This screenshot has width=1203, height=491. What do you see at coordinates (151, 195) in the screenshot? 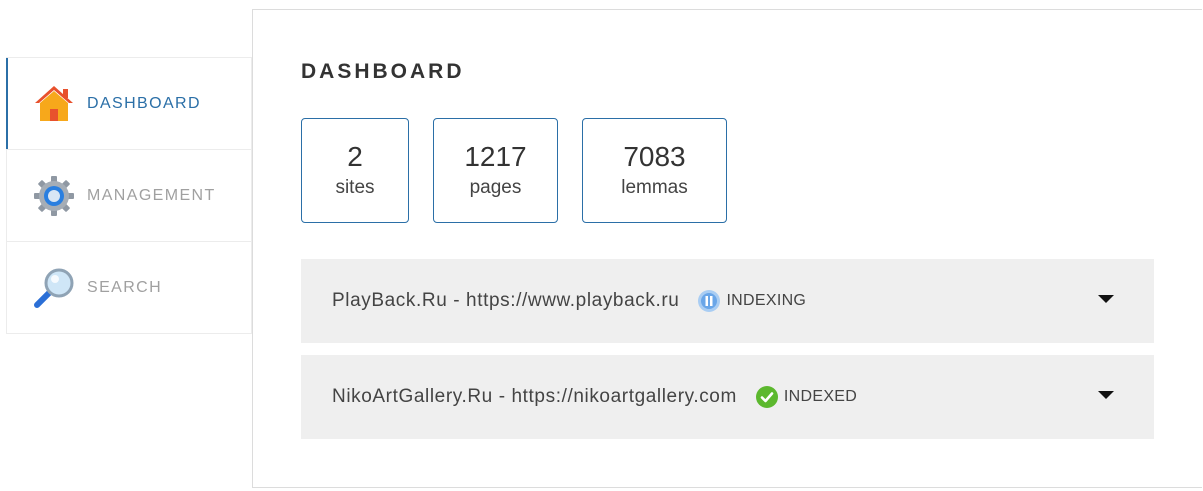
I see `sidebar-item-label: MANAGEMENT` at bounding box center [151, 195].